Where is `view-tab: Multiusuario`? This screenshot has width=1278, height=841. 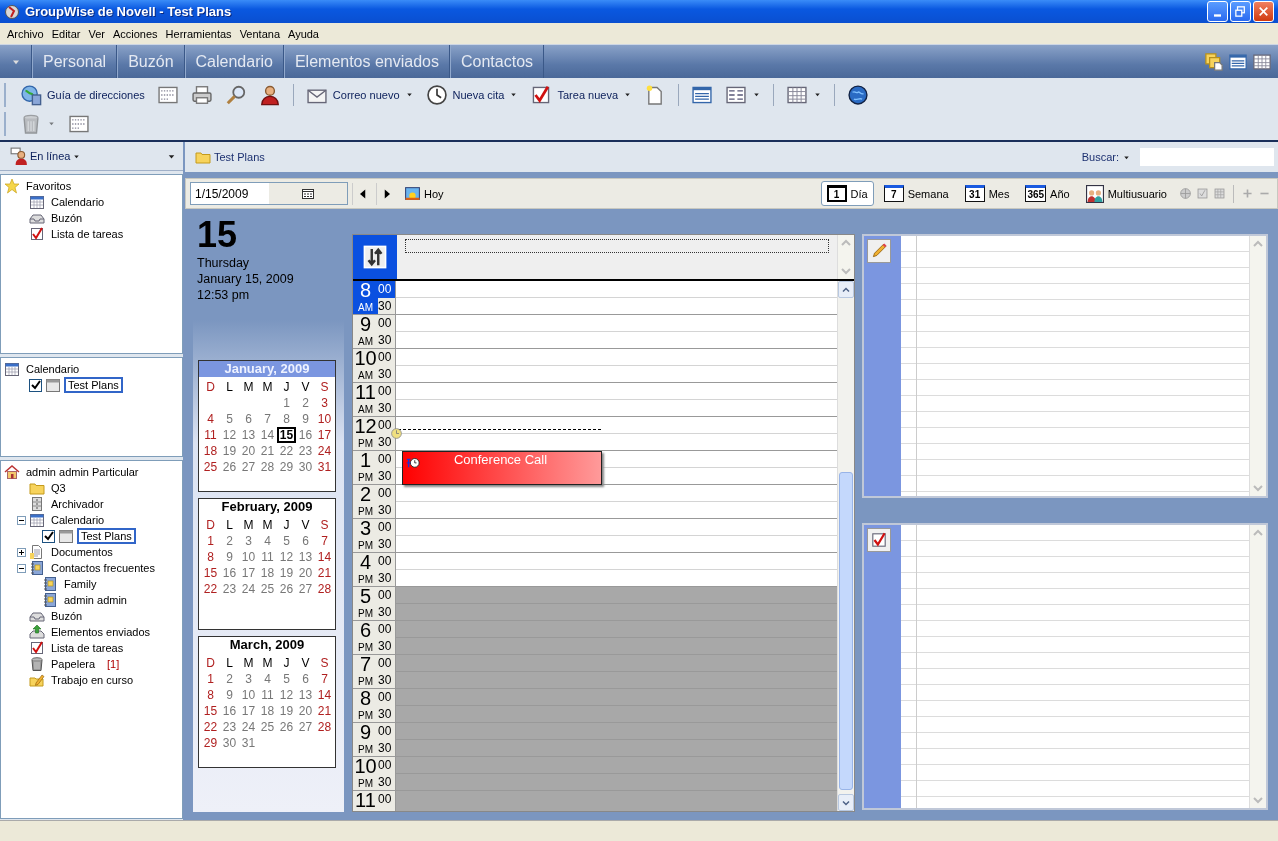 view-tab: Multiusuario is located at coordinates (1126, 193).